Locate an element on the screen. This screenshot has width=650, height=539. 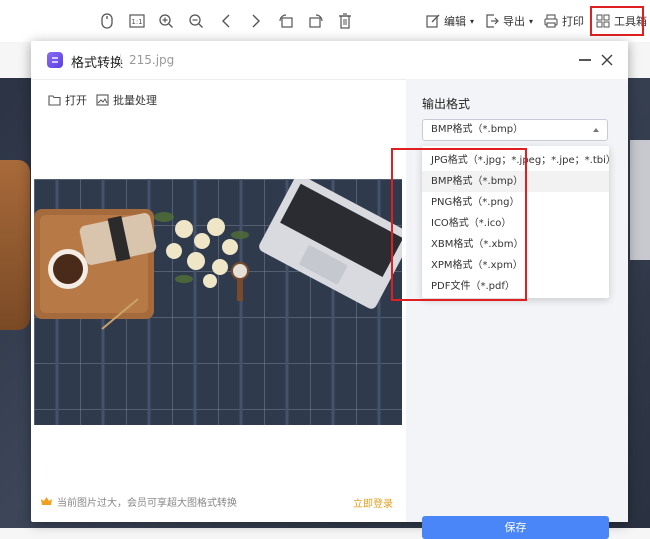
background-laptop is located at coordinates (640, 200).